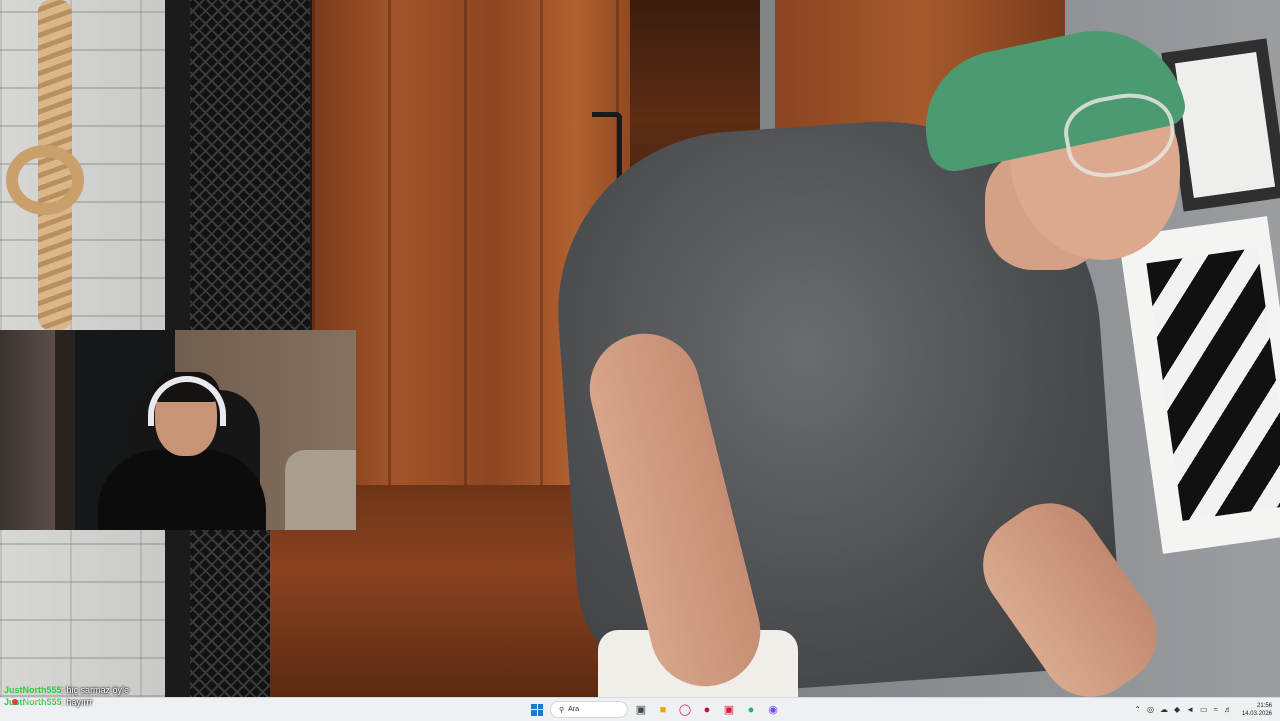  I want to click on speaker-icon: ♬, so click(1228, 709).